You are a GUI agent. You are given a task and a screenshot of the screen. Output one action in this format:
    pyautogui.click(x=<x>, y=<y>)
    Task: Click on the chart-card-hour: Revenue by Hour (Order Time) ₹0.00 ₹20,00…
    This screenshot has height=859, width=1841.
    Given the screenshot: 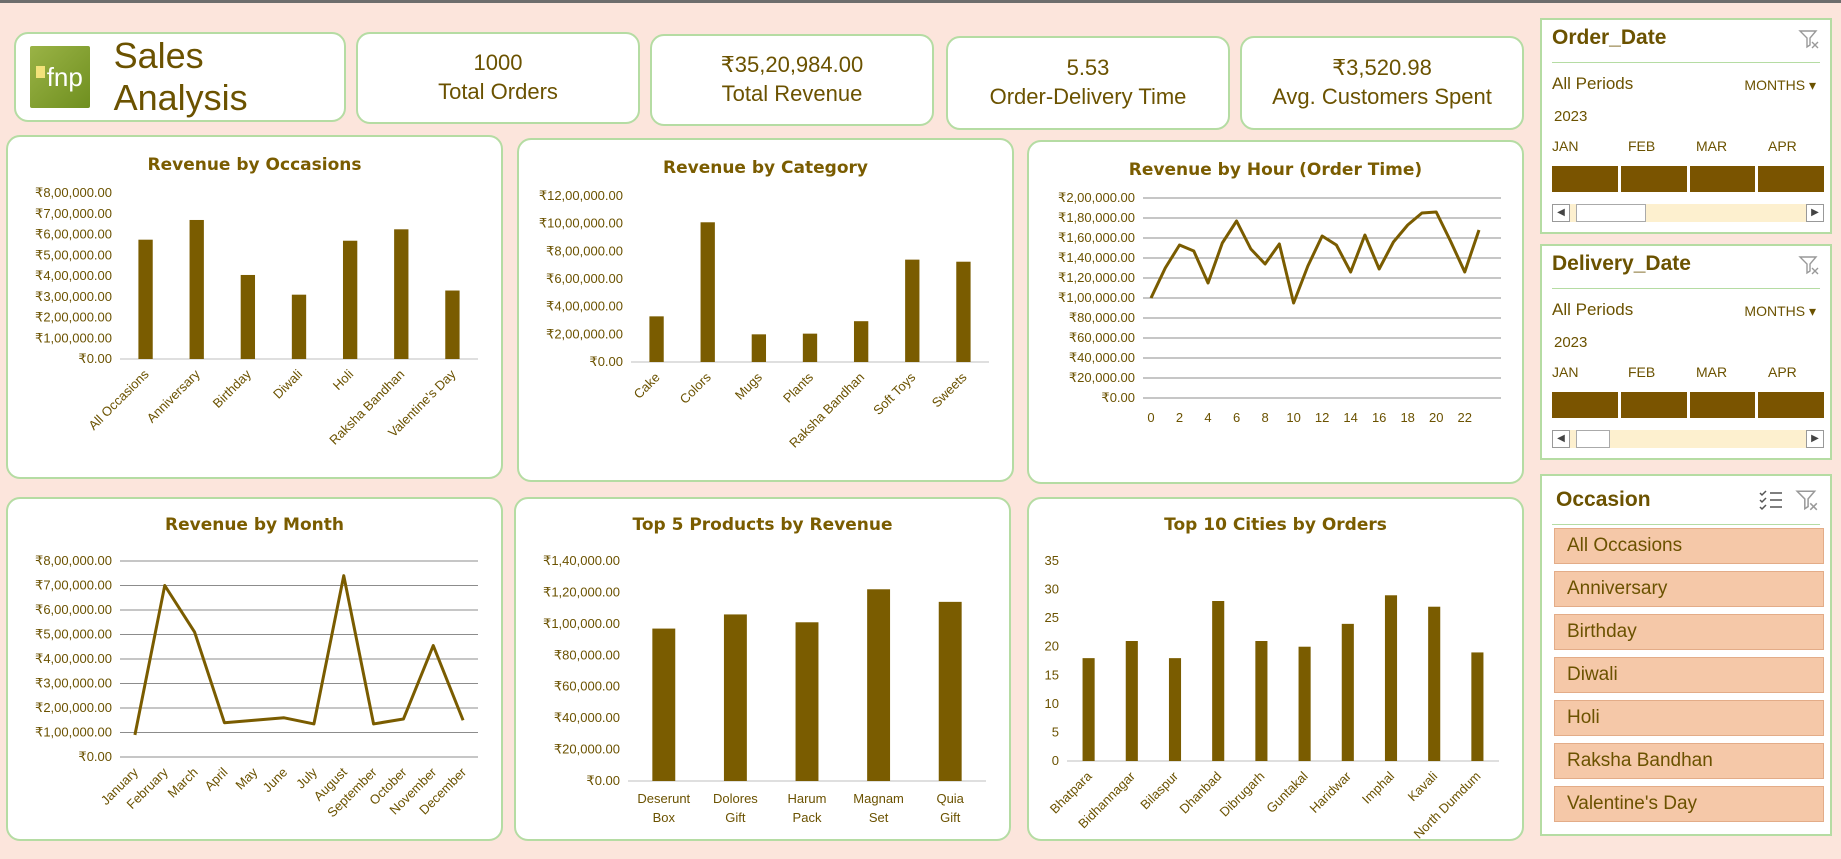 What is the action you would take?
    pyautogui.click(x=1275, y=312)
    